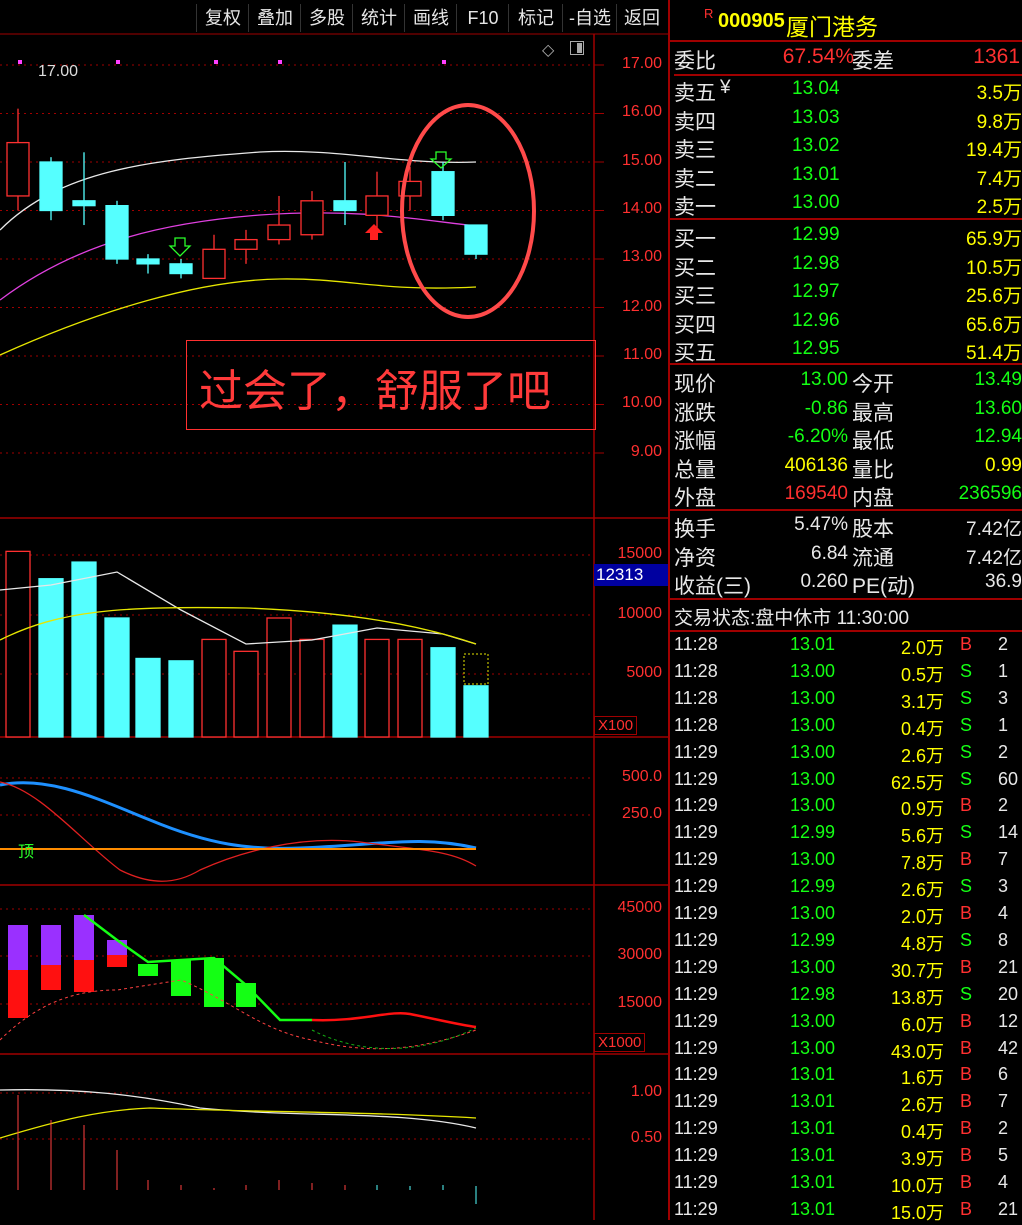 The image size is (1022, 1225). Describe the element at coordinates (999, 208) in the screenshot. I see `level-volume: 2.5万` at that location.